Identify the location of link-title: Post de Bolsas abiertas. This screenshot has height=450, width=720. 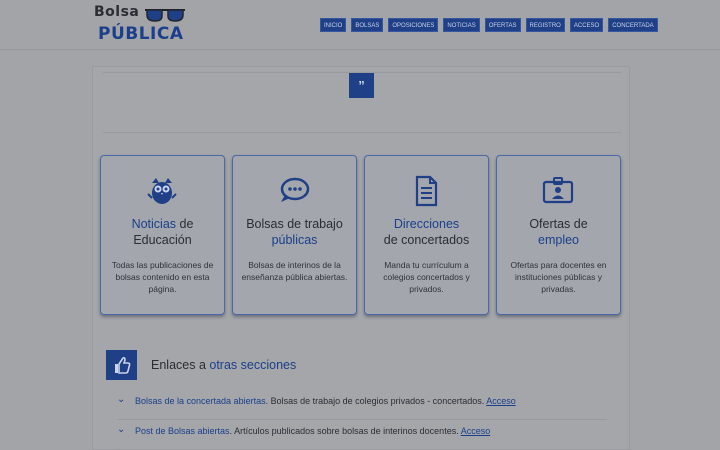
(182, 431).